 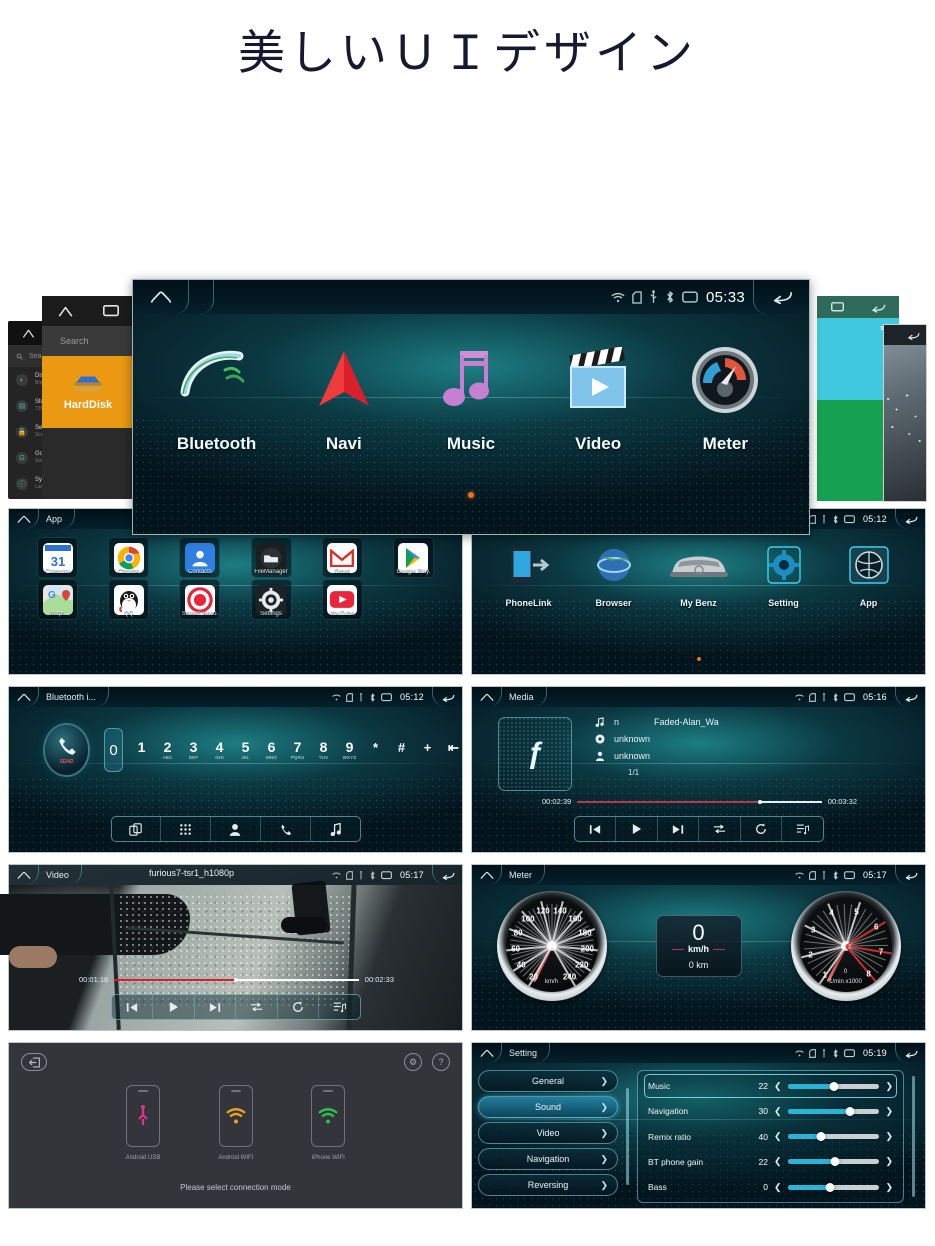 What do you see at coordinates (270, 599) in the screenshot?
I see `app-settings: Settings` at bounding box center [270, 599].